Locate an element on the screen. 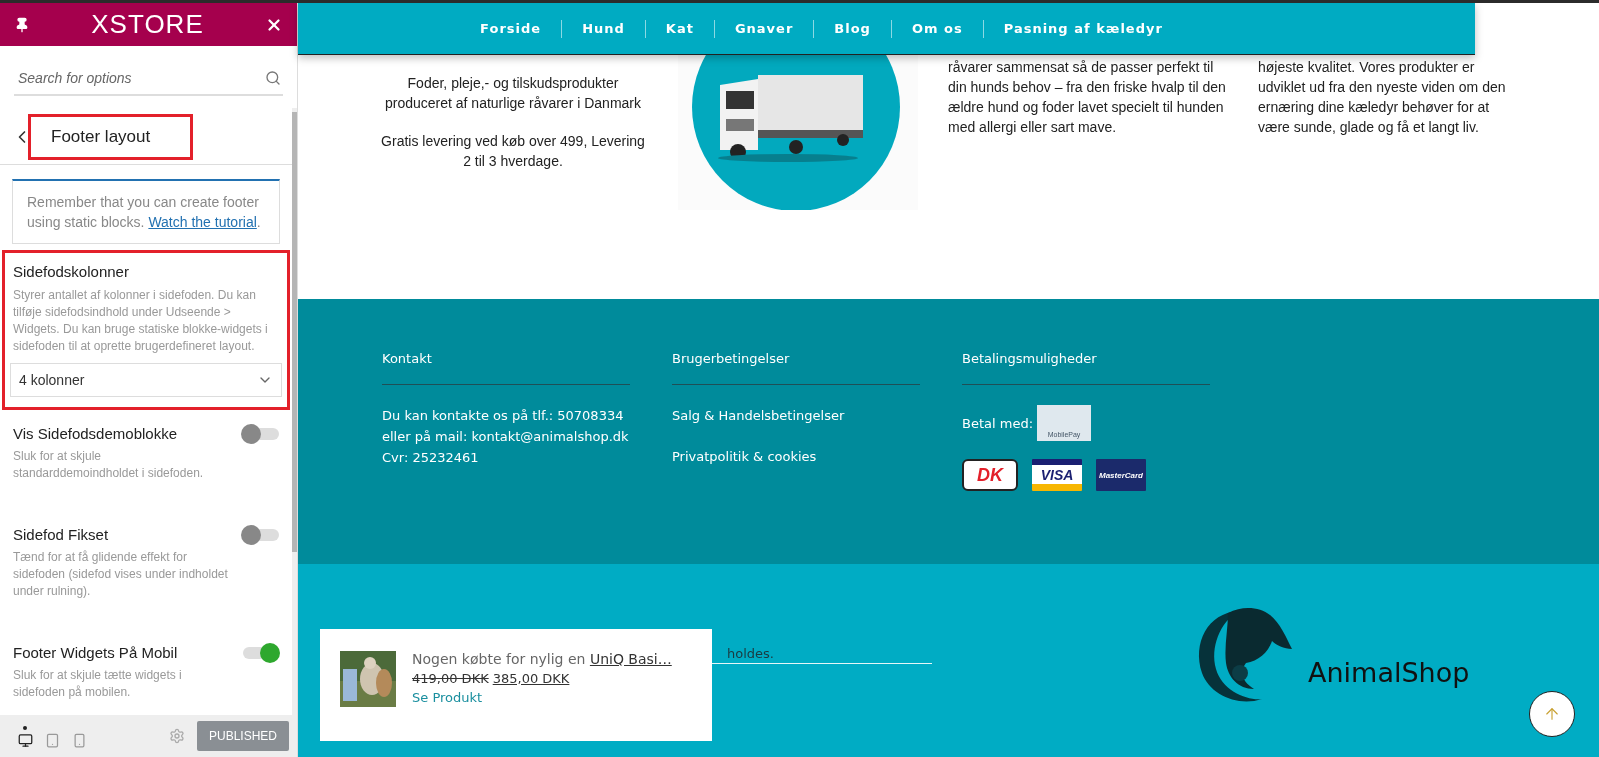 The width and height of the screenshot is (1599, 757). old-price: 419,00 DKK is located at coordinates (450, 678).